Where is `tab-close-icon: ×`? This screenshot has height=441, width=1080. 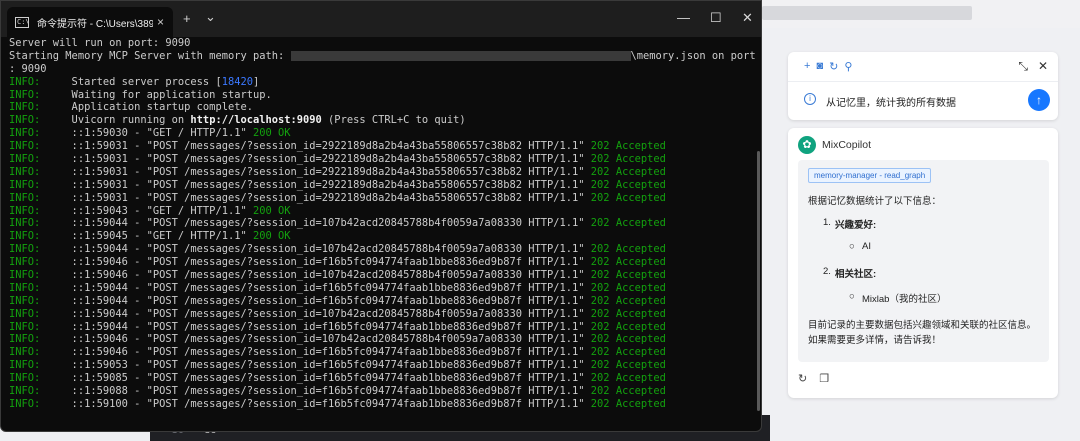
tab-close-icon: × is located at coordinates (160, 22).